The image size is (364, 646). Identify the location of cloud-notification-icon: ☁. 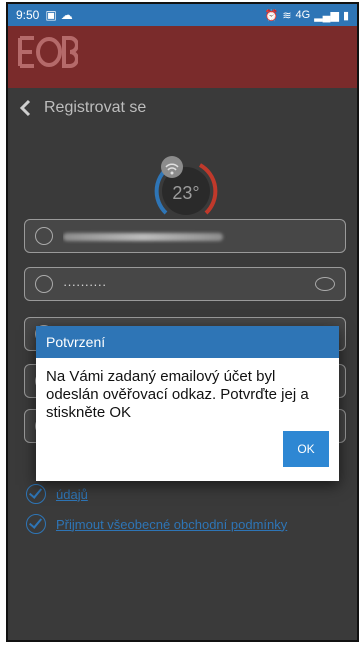
(66, 15).